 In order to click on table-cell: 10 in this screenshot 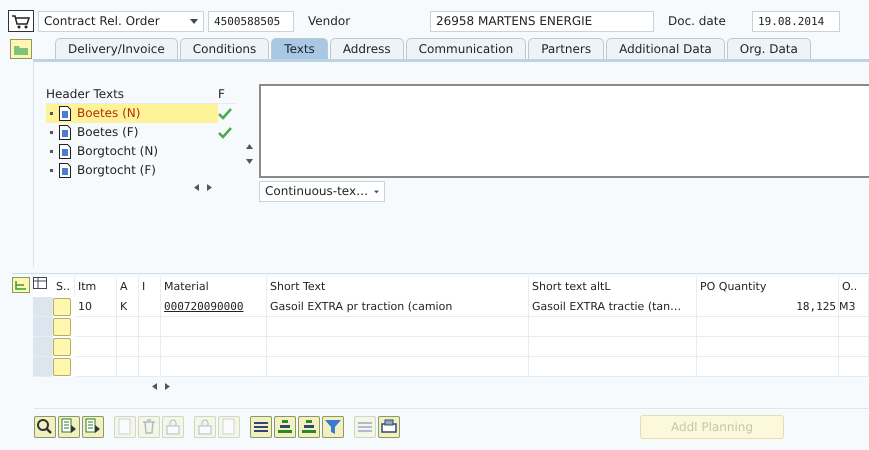, I will do `click(96, 307)`.